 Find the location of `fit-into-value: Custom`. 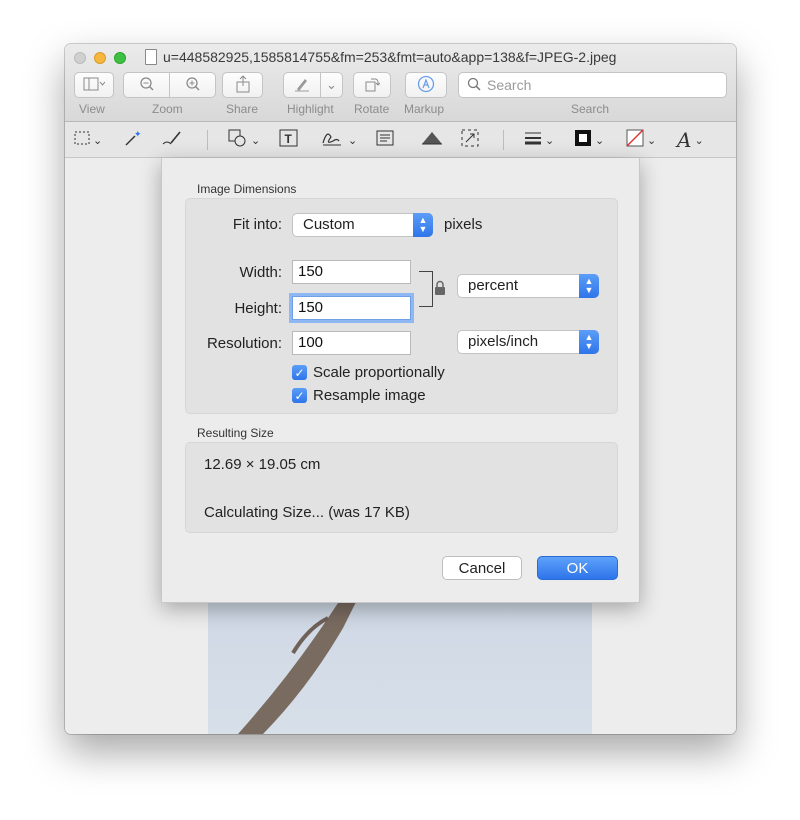

fit-into-value: Custom is located at coordinates (329, 224).